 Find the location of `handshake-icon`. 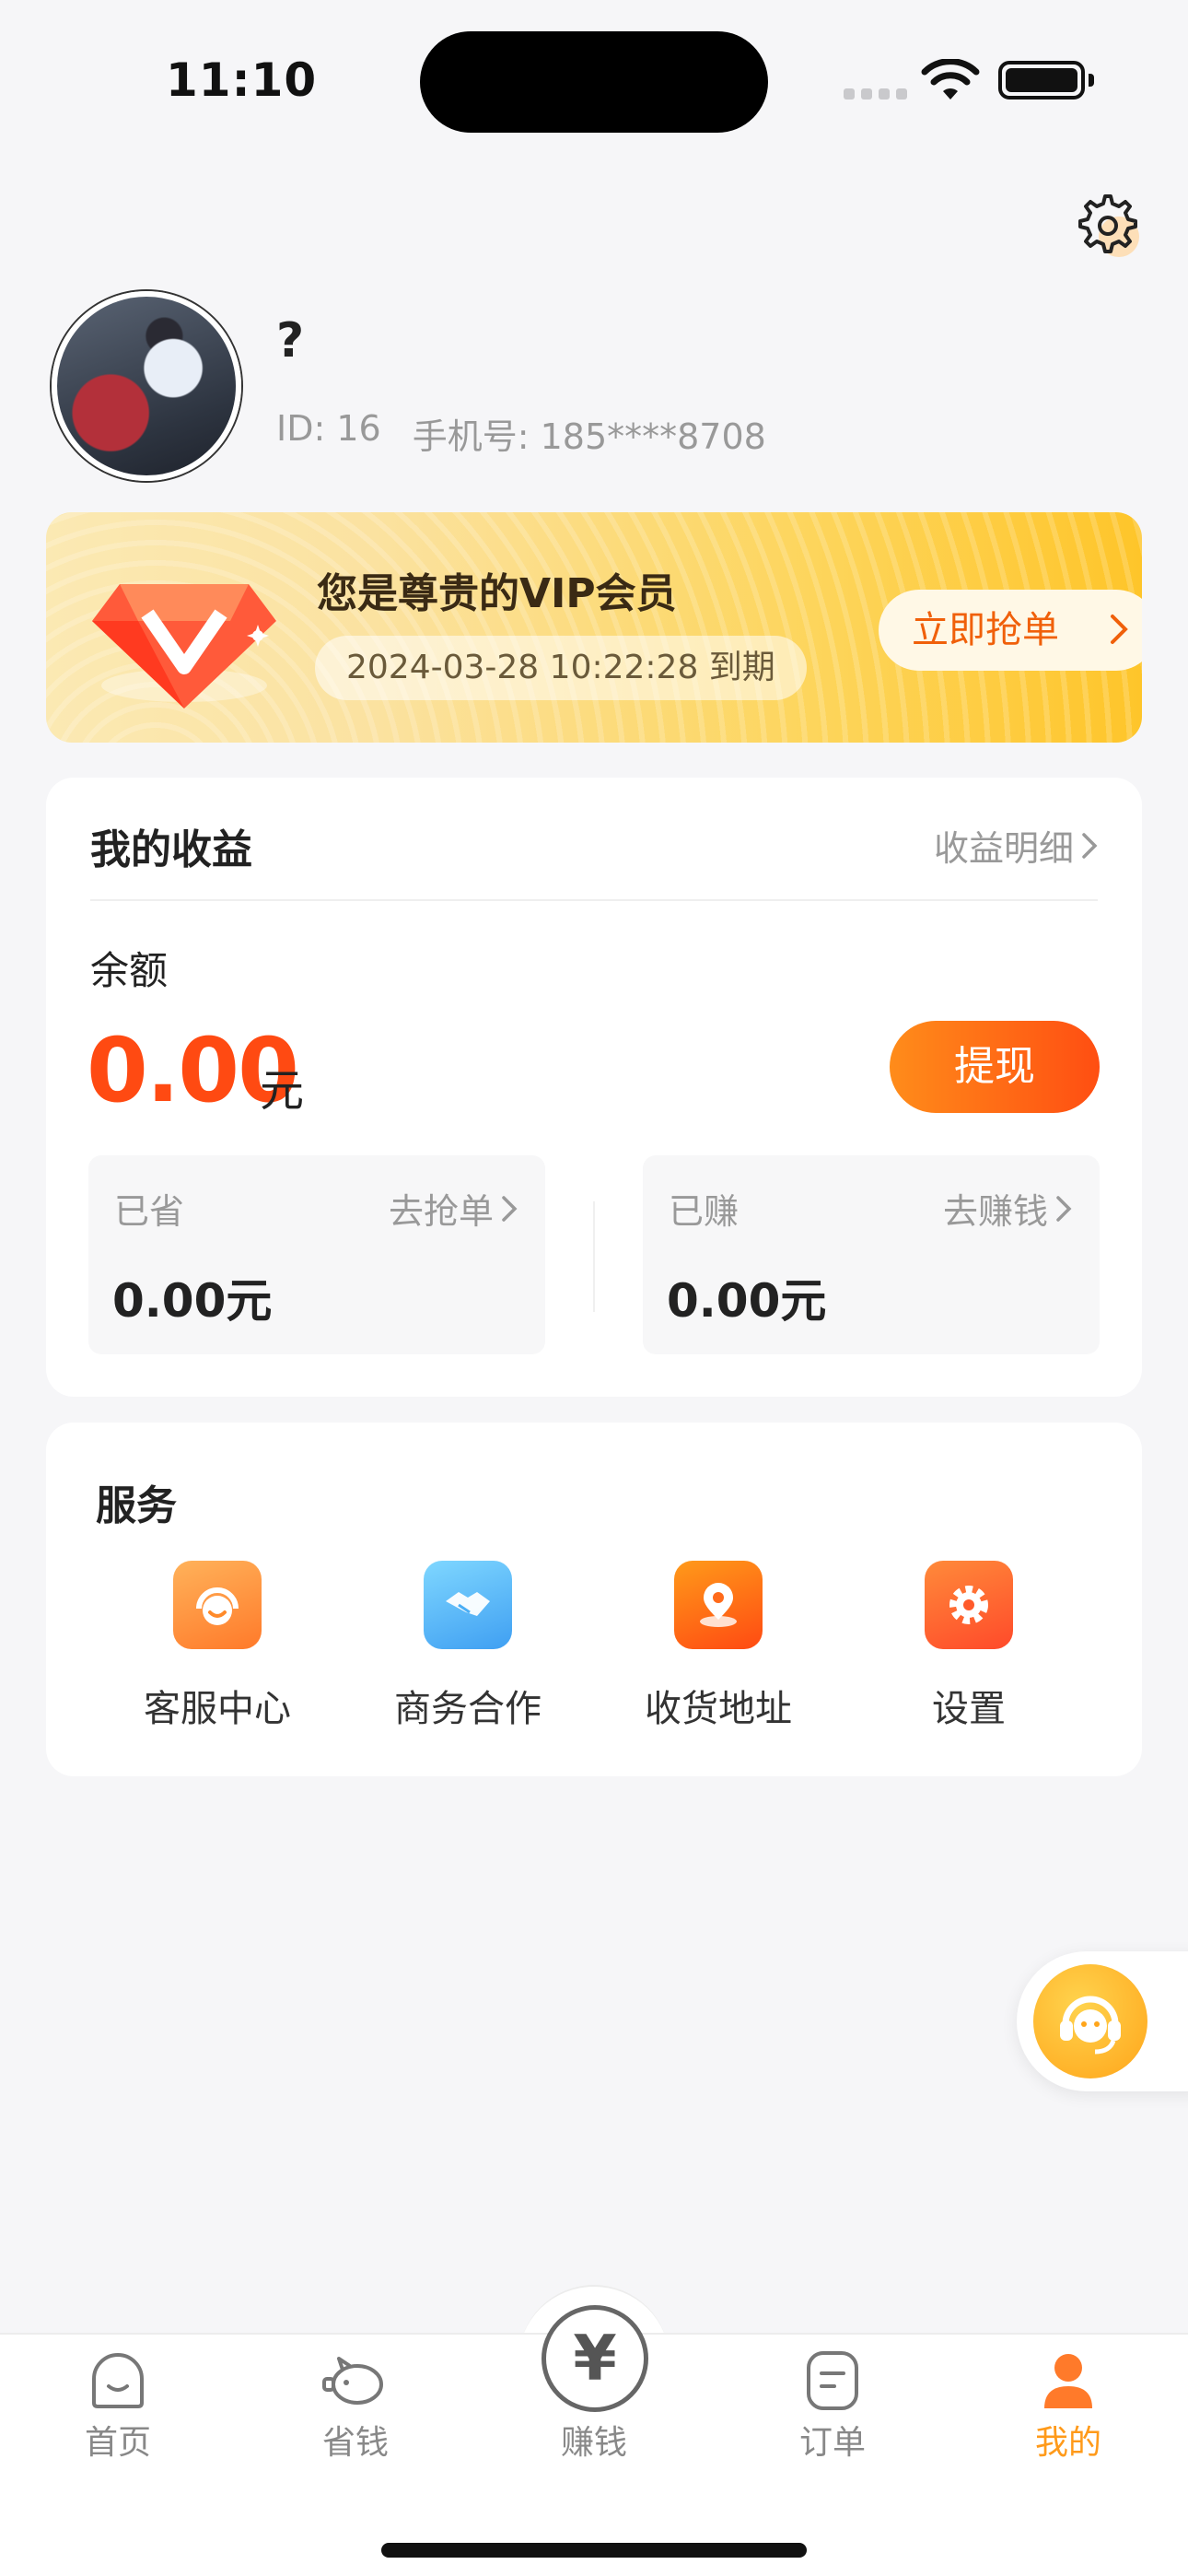

handshake-icon is located at coordinates (468, 1605).